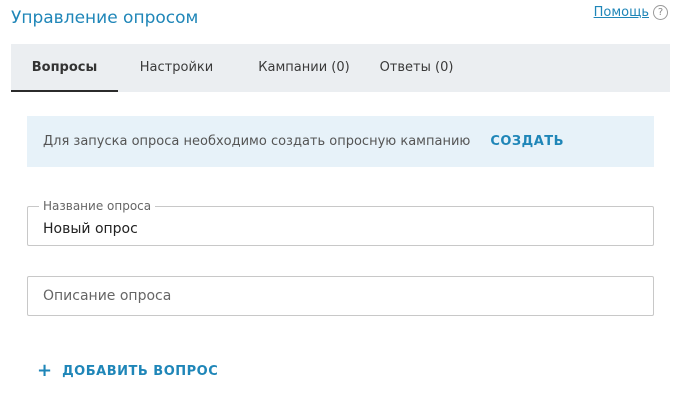 The width and height of the screenshot is (676, 410). Describe the element at coordinates (44, 371) in the screenshot. I see `plus-icon: +` at that location.